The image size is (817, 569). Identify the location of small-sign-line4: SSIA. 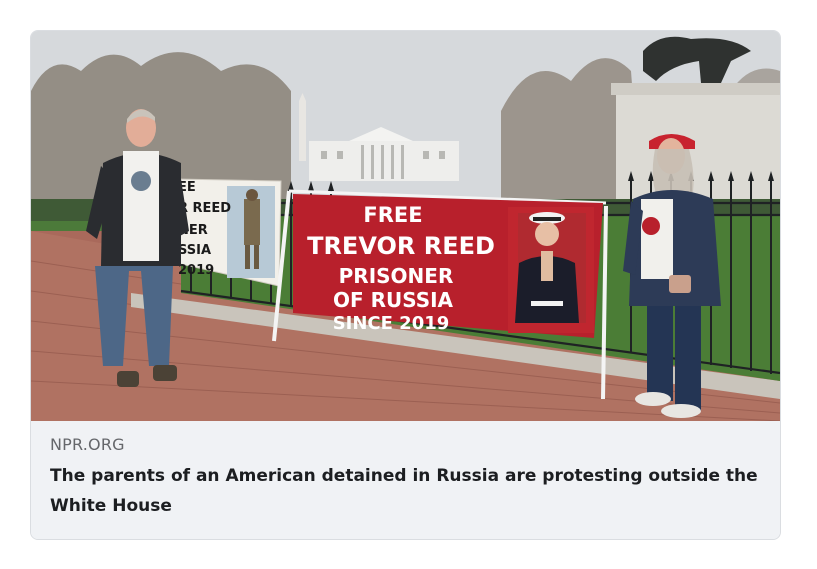
(194, 250).